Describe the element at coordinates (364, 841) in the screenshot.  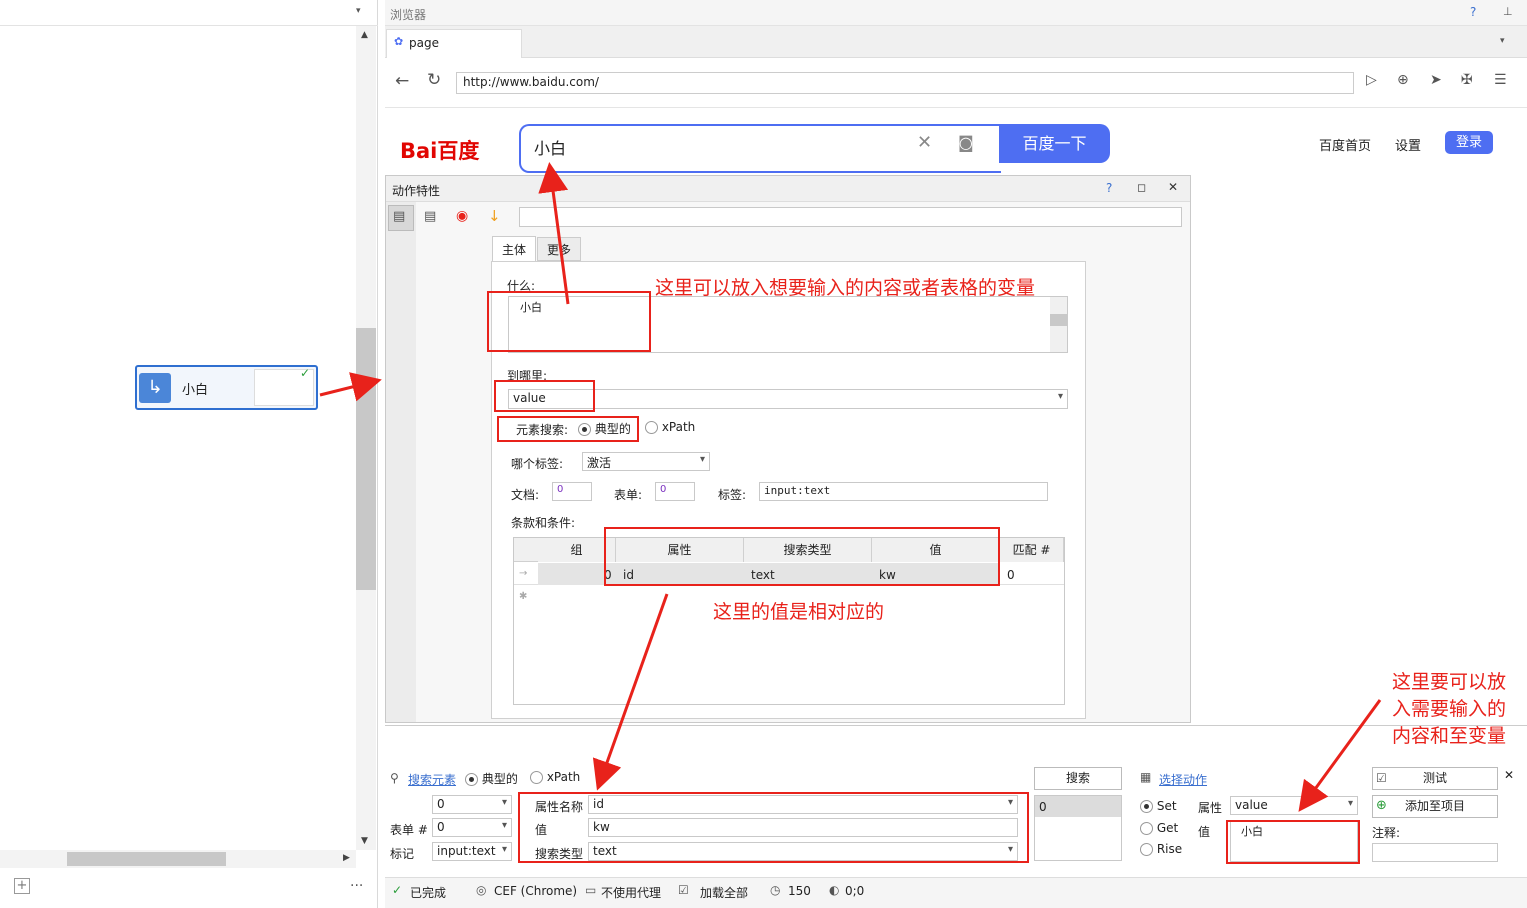
I see `scroll-down-icon: ▼` at that location.